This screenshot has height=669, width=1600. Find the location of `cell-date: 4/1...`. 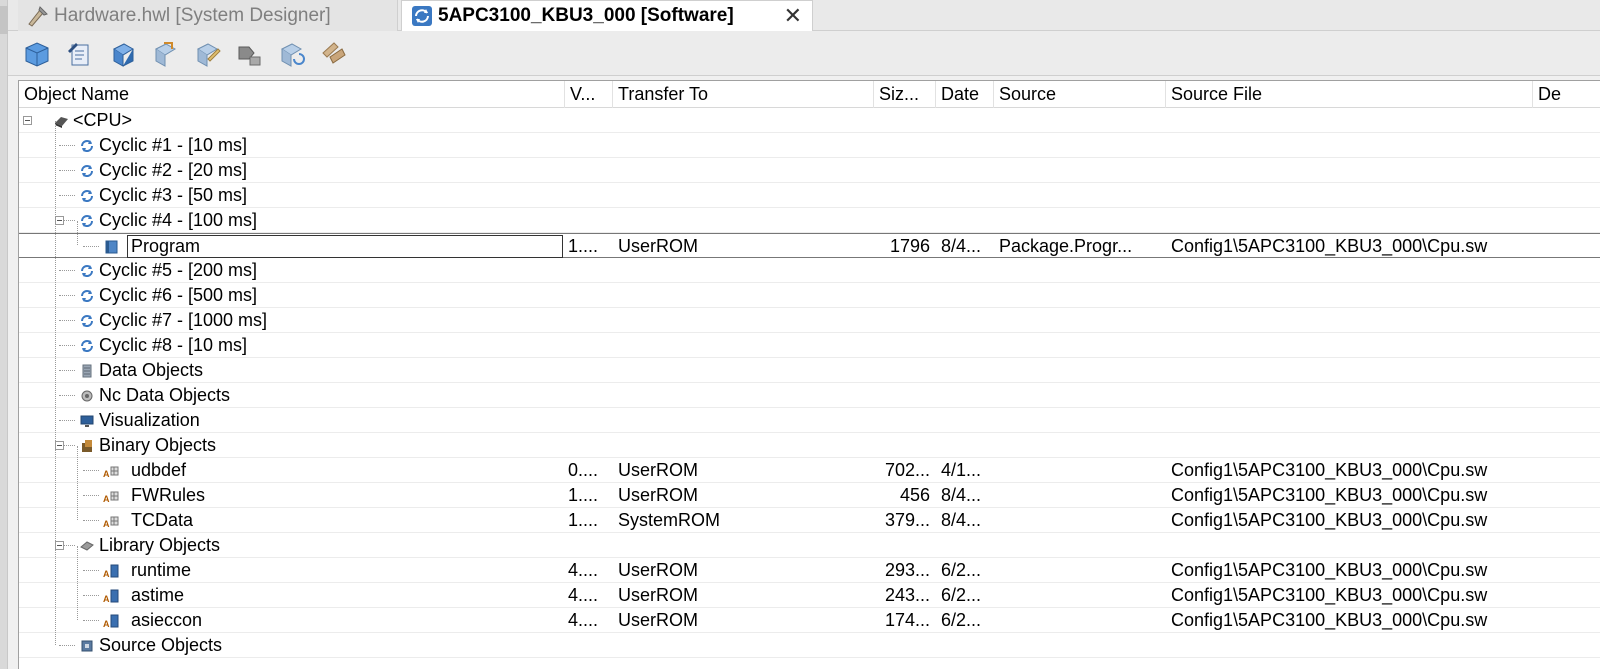

cell-date: 4/1... is located at coordinates (961, 470).